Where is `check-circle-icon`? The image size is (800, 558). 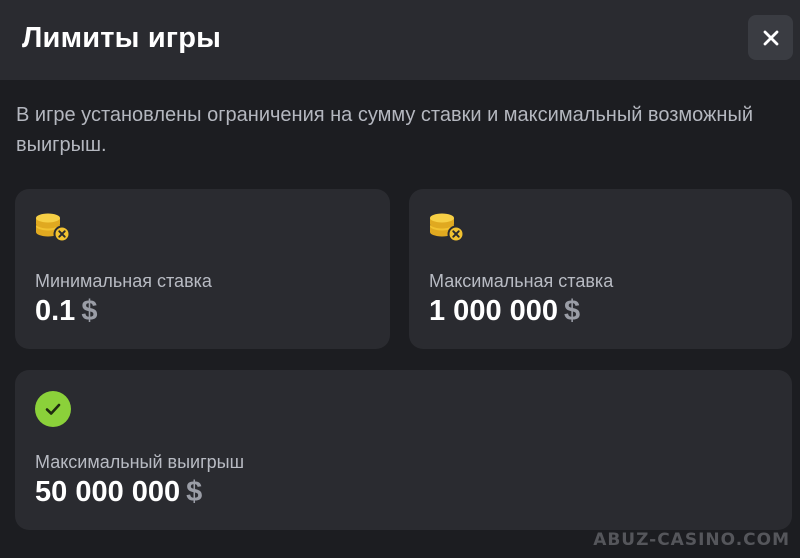 check-circle-icon is located at coordinates (53, 409).